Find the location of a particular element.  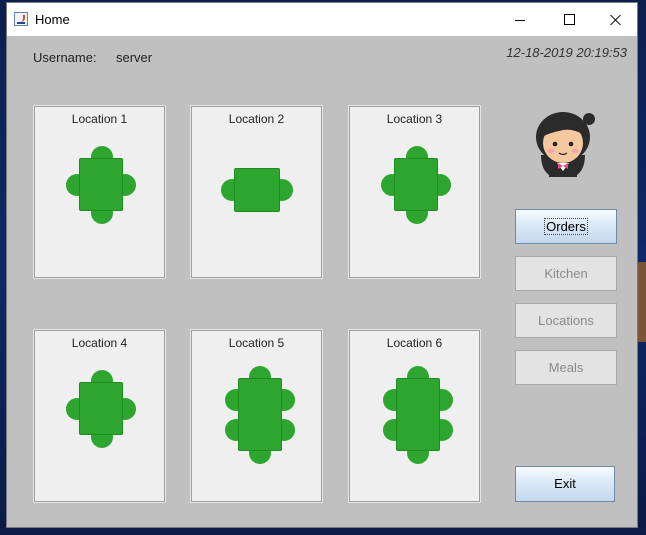

close-button is located at coordinates (616, 19).